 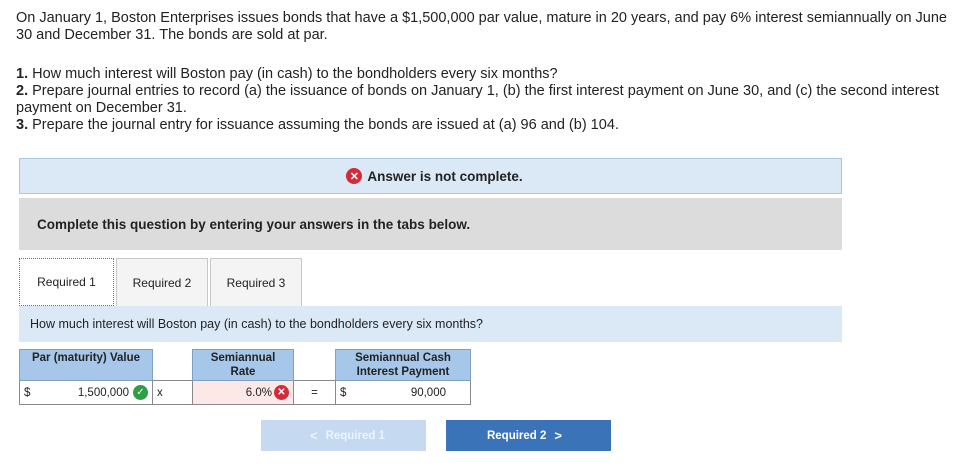 What do you see at coordinates (243, 365) in the screenshot?
I see `header-semiannual-rate: Semiannual Rate` at bounding box center [243, 365].